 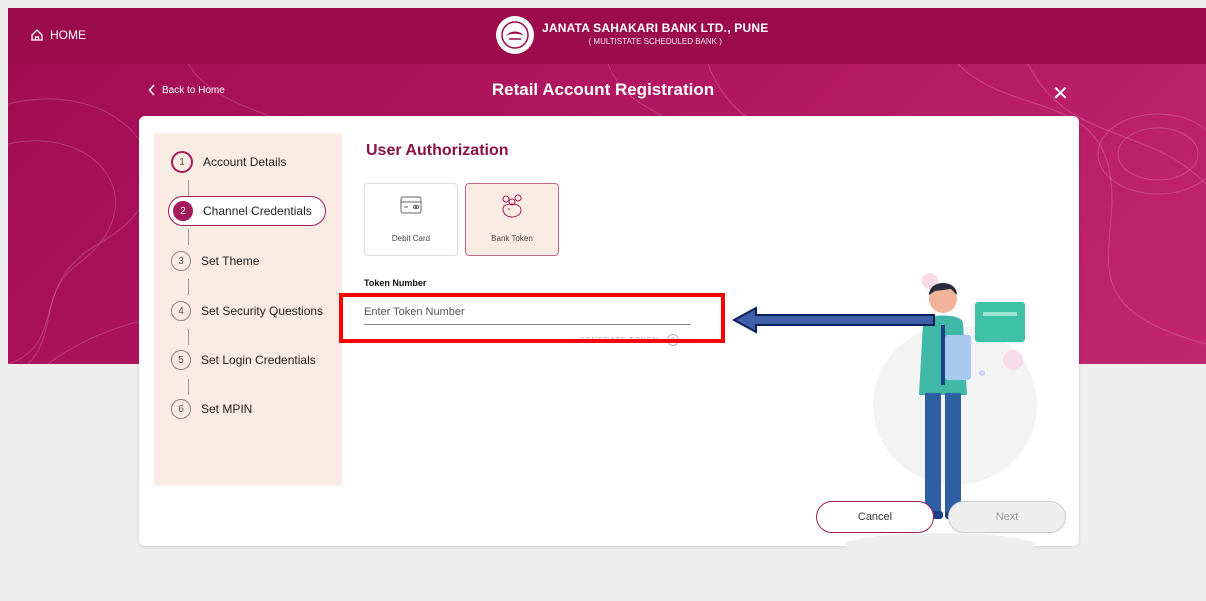 I want to click on step-label: Set MPIN, so click(x=227, y=409).